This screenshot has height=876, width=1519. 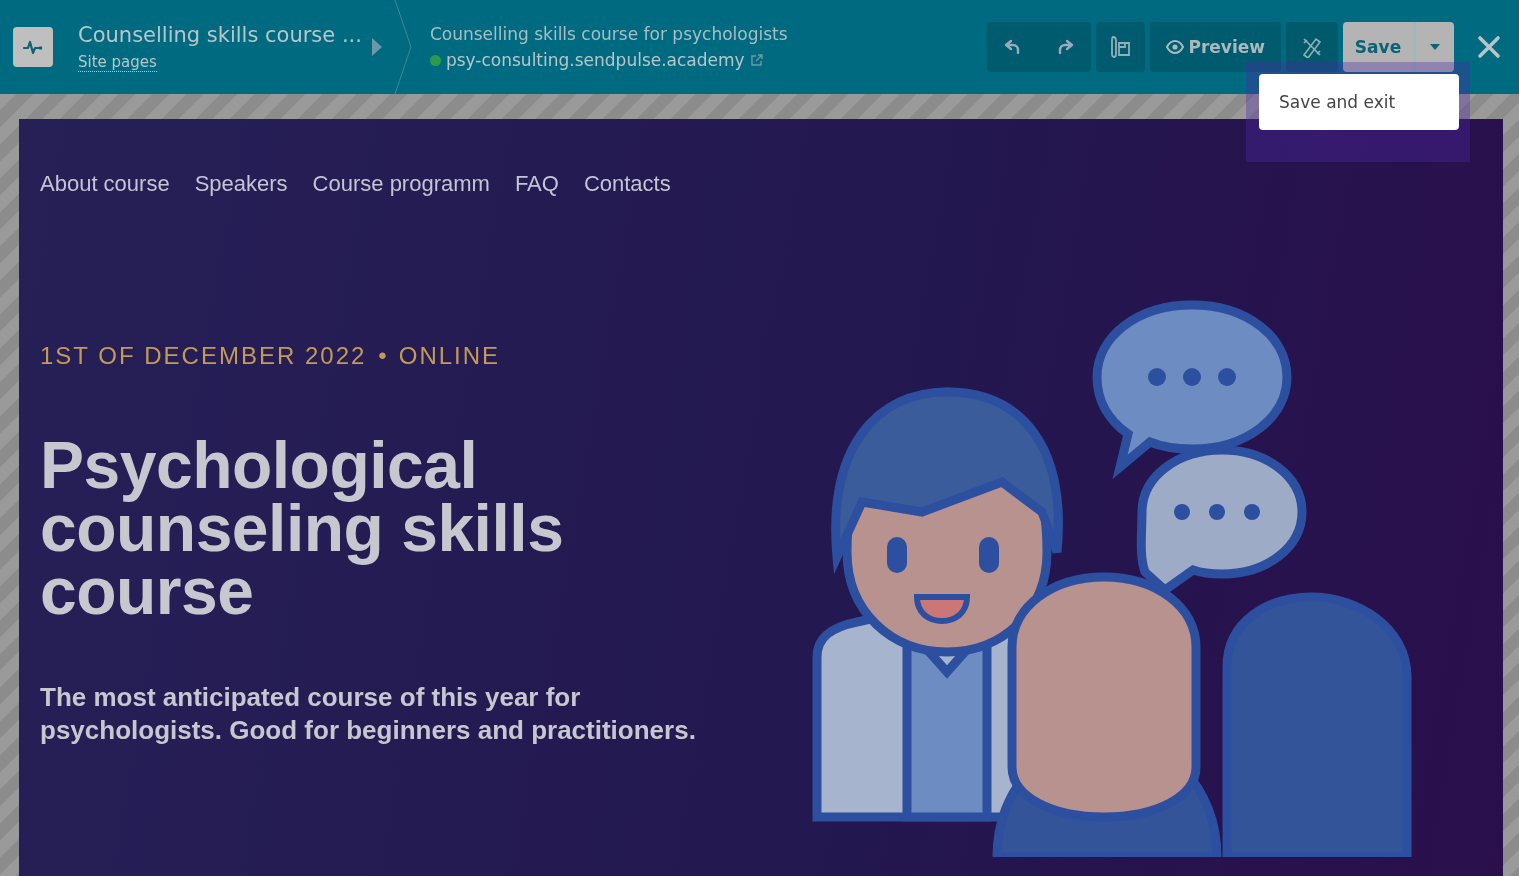 What do you see at coordinates (1215, 47) in the screenshot?
I see `preview-button: Preview` at bounding box center [1215, 47].